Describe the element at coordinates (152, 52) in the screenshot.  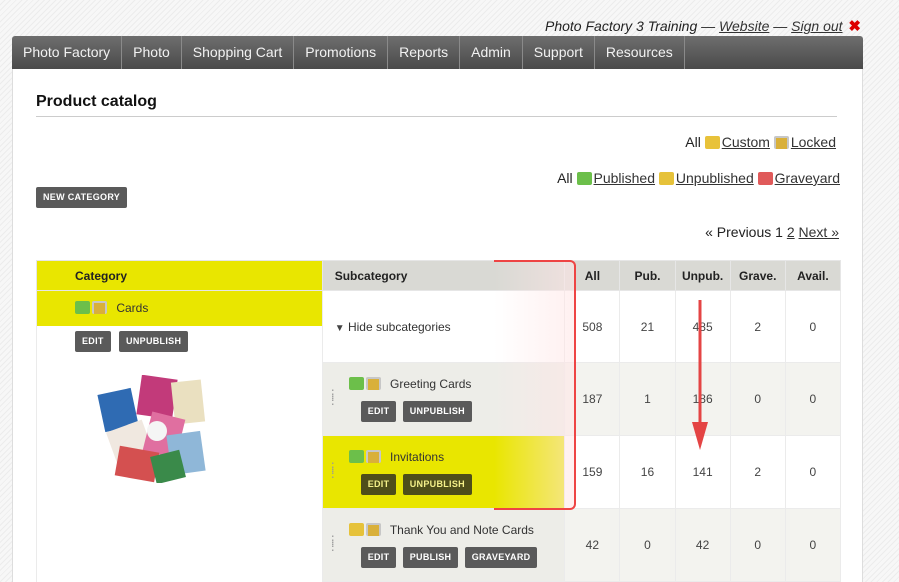
I see `nav-photo: Photo` at that location.